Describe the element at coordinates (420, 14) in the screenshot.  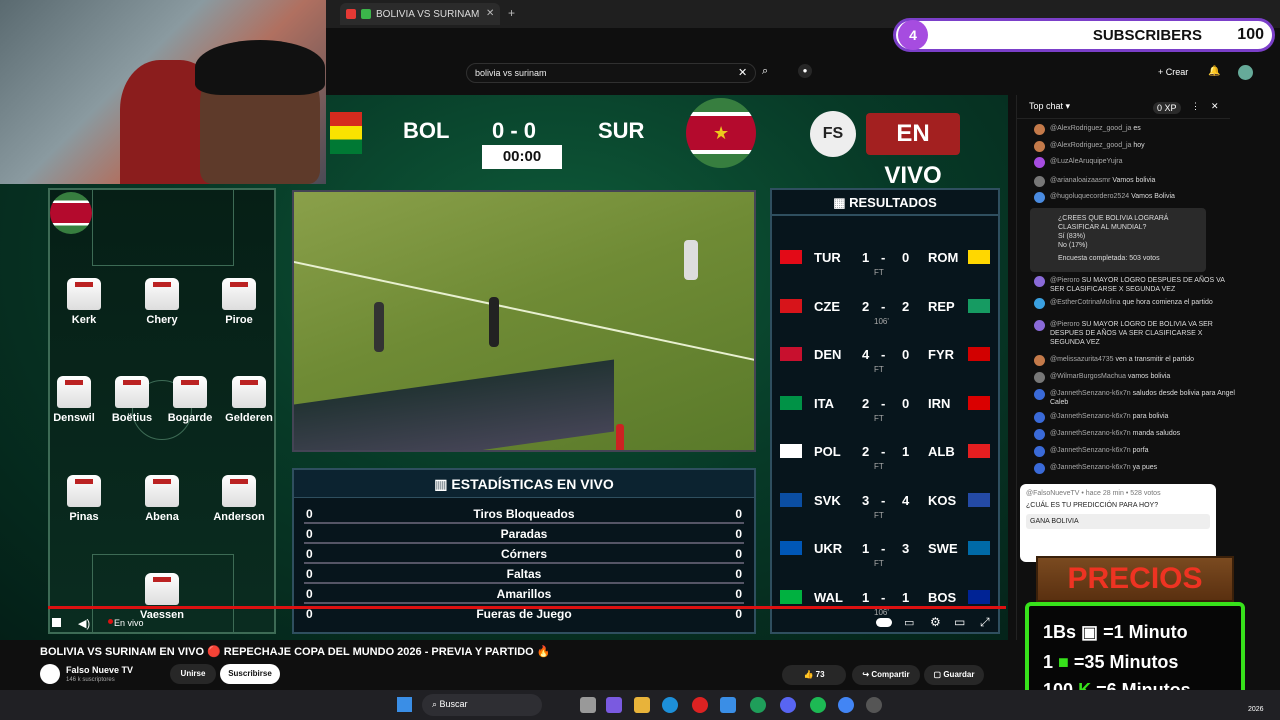
I see `browser-tab: BOLIVIA VS SURINAM` at that location.